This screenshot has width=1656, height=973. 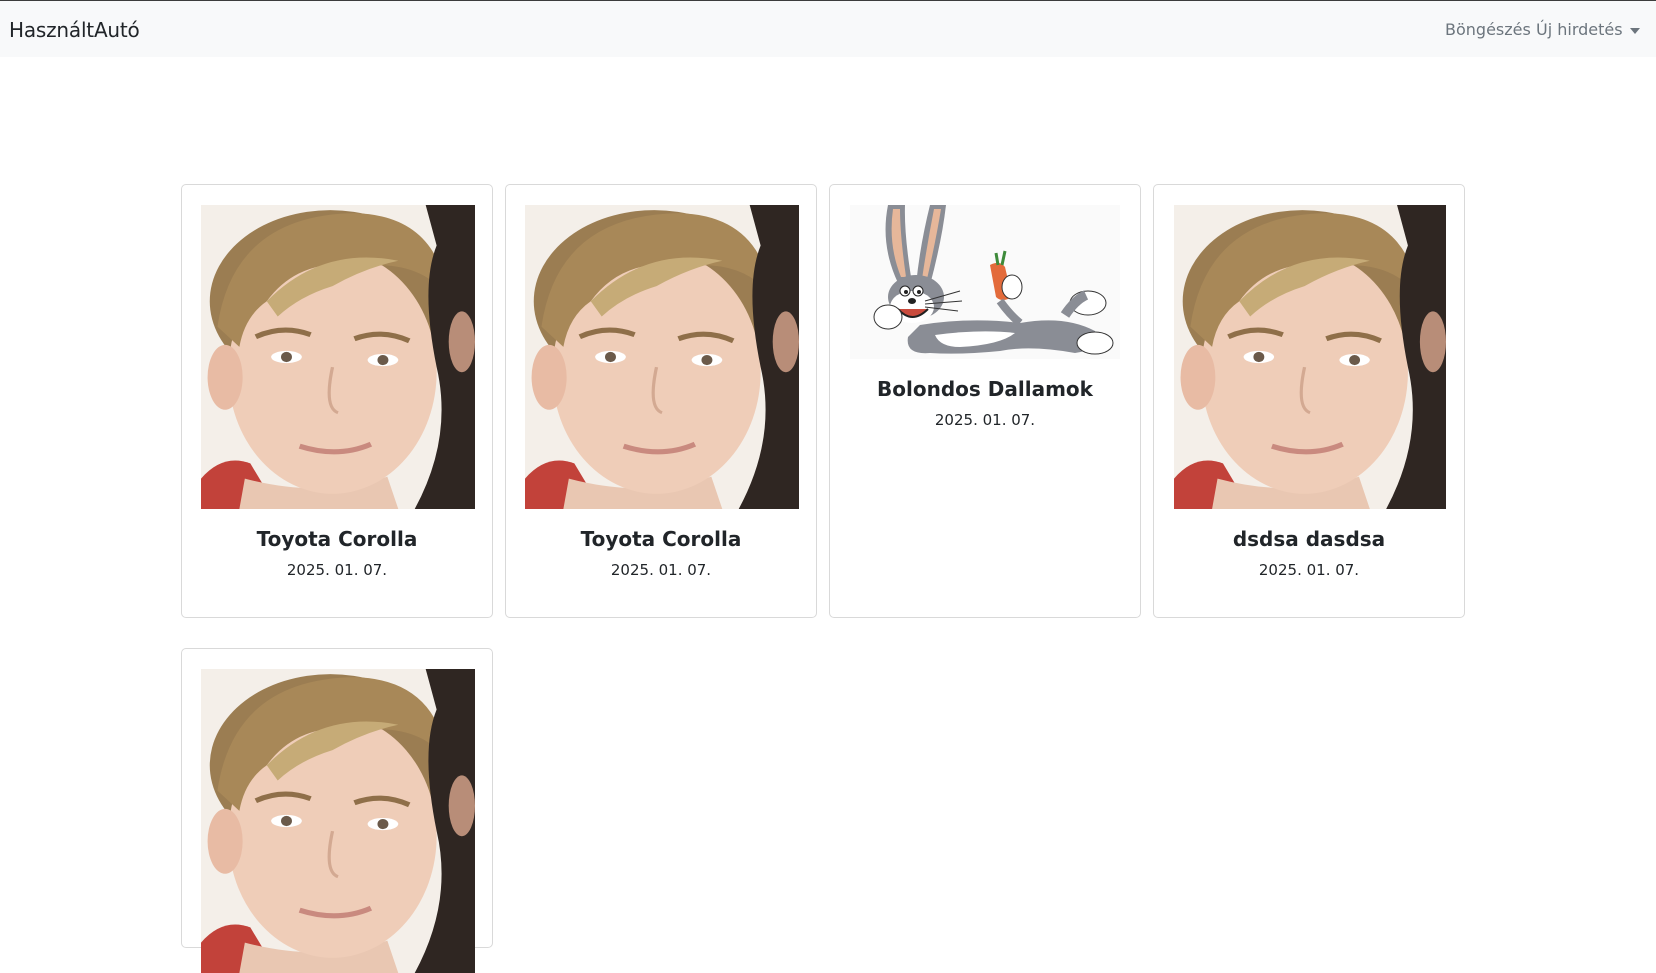 What do you see at coordinates (74, 30) in the screenshot?
I see `brand-link: HasználtAutó` at bounding box center [74, 30].